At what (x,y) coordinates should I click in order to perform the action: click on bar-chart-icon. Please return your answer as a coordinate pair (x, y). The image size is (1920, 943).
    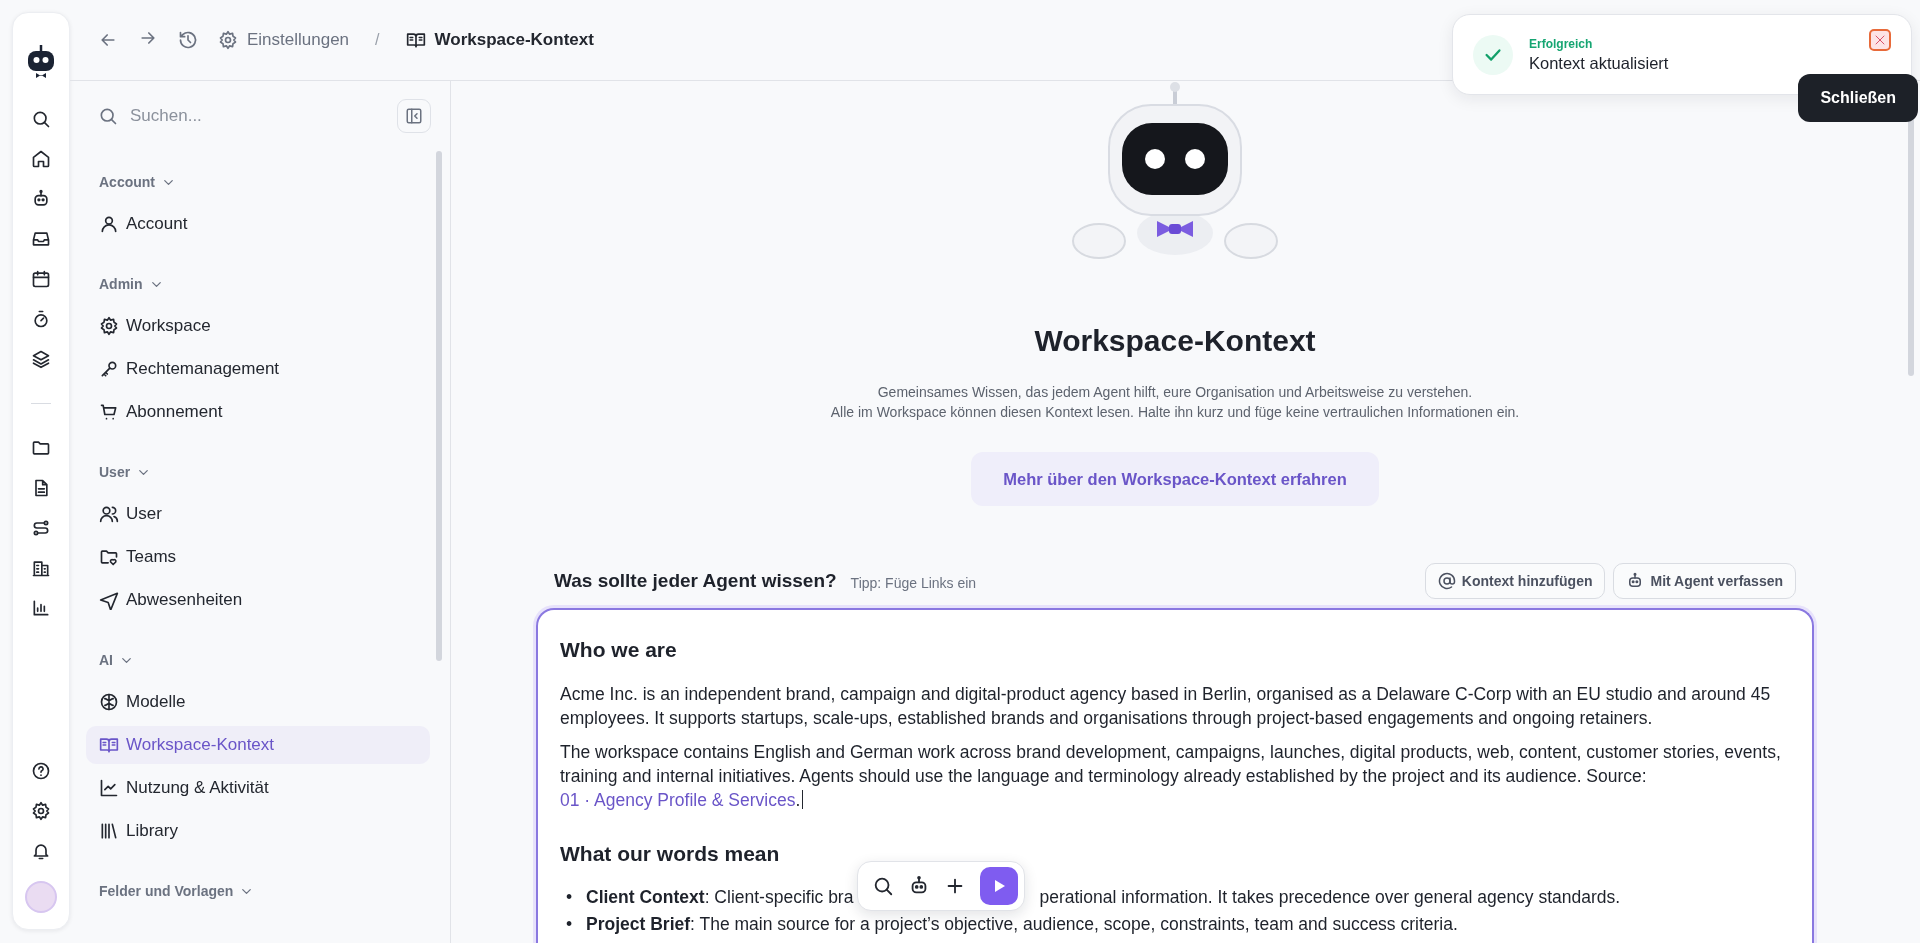
    Looking at the image, I should click on (41, 608).